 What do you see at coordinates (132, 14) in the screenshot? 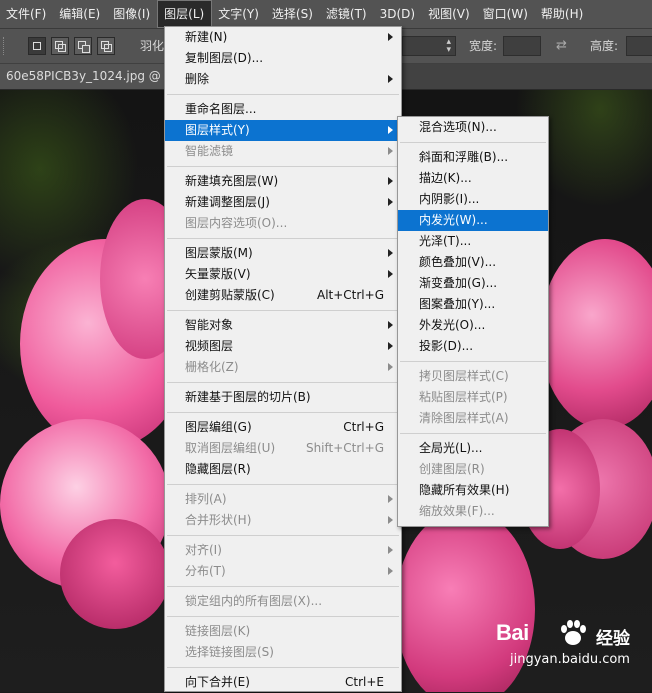
I see `menubar-item-2: 图像(I)` at bounding box center [132, 14].